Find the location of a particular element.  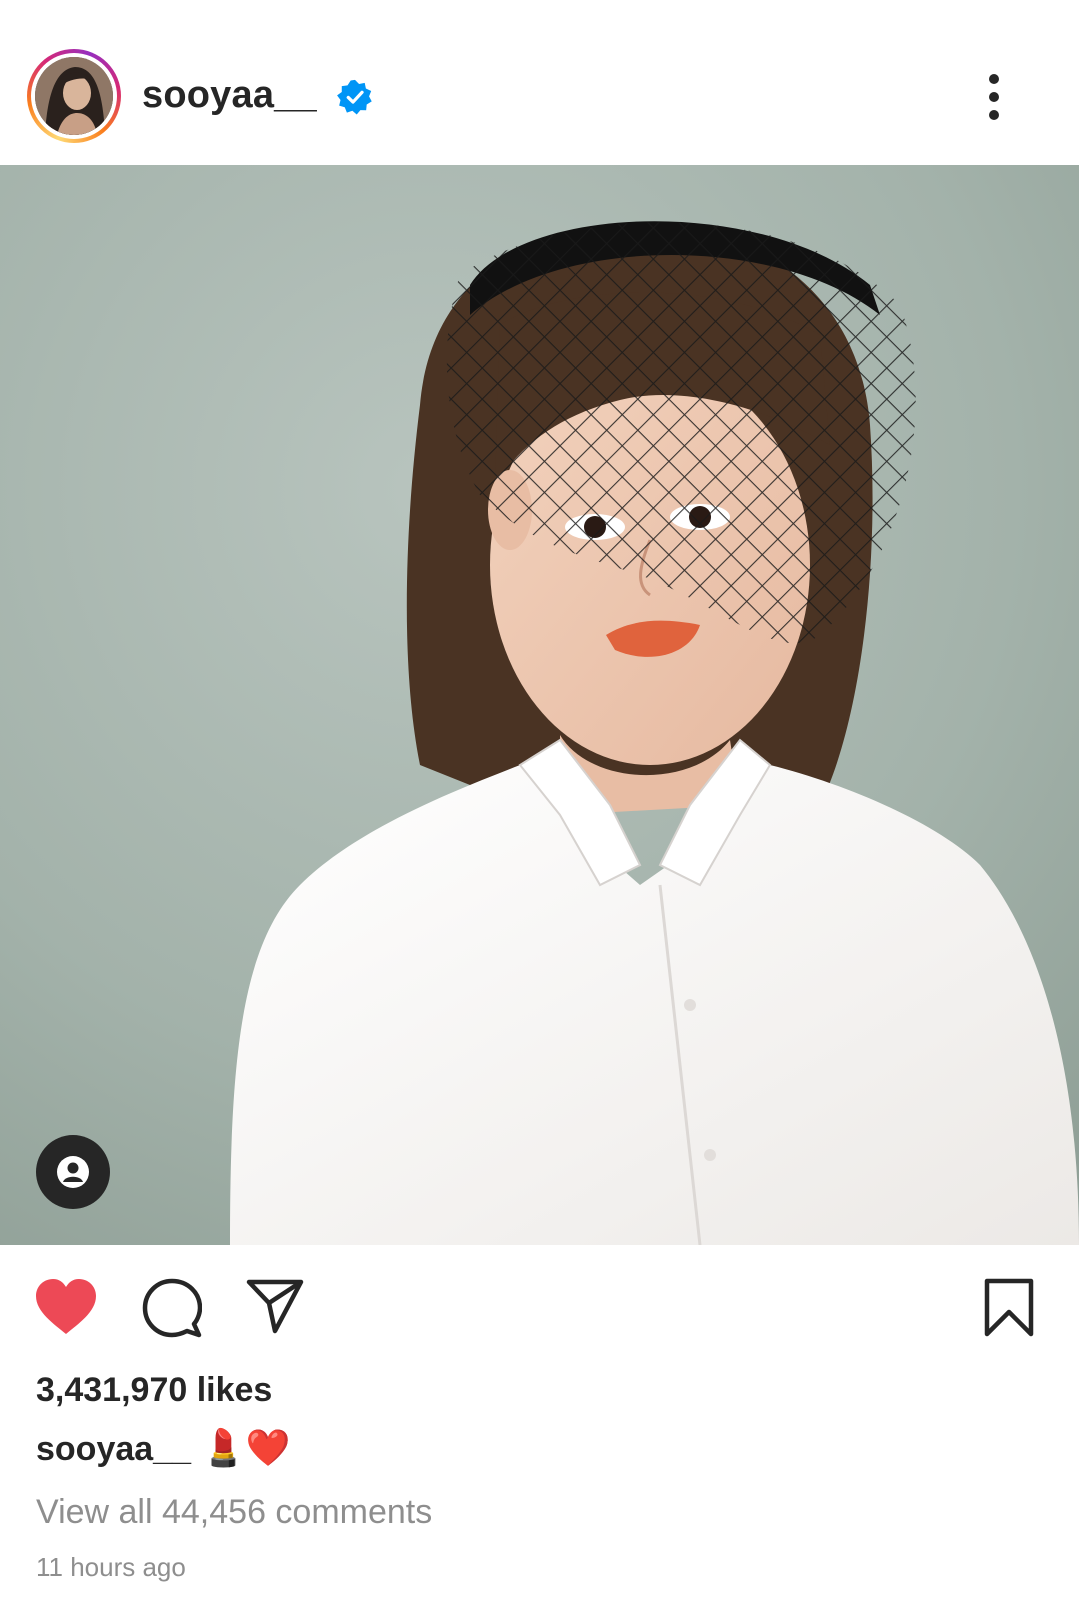

avatar-portrait is located at coordinates (74, 96).